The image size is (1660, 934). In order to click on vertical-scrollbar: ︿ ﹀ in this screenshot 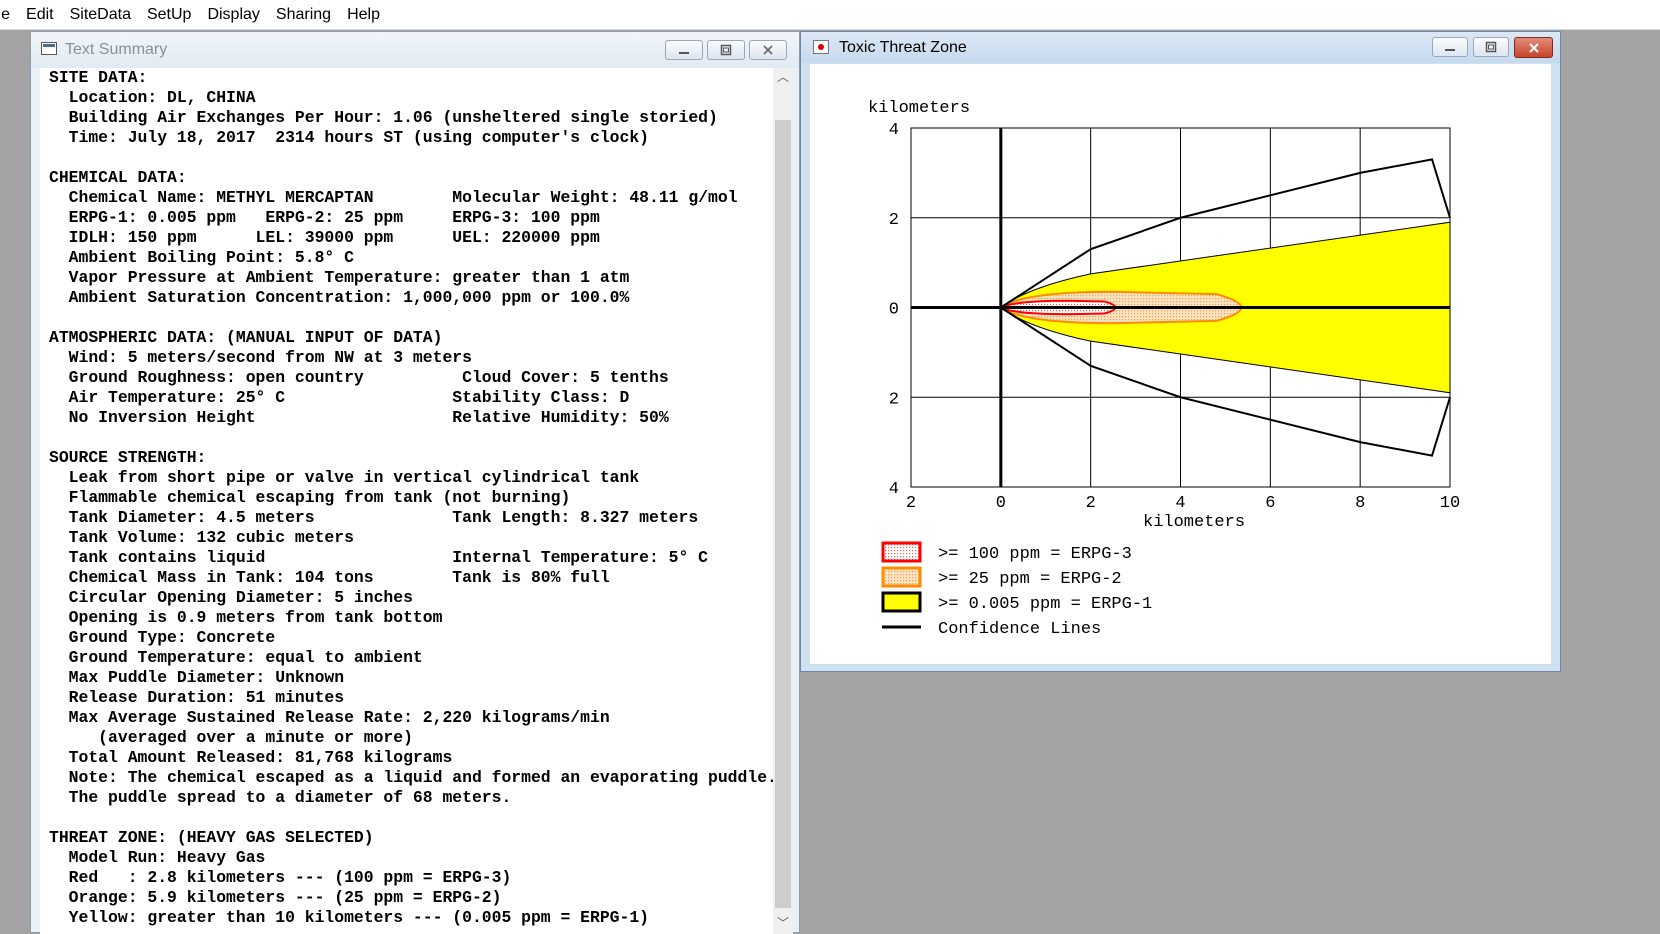, I will do `click(783, 501)`.